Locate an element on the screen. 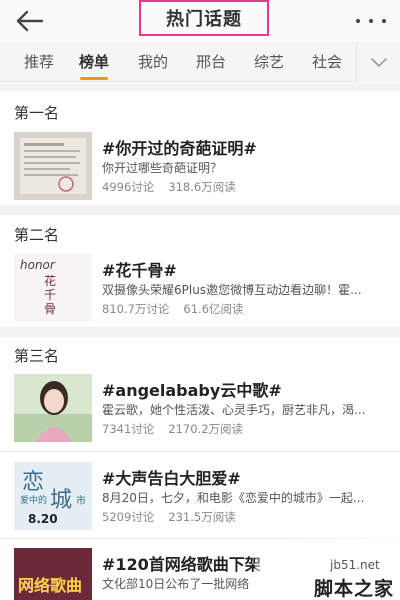 Image resolution: width=400 pixels, height=600 pixels. topic-title: #120首网络歌曲下架 is located at coordinates (181, 564).